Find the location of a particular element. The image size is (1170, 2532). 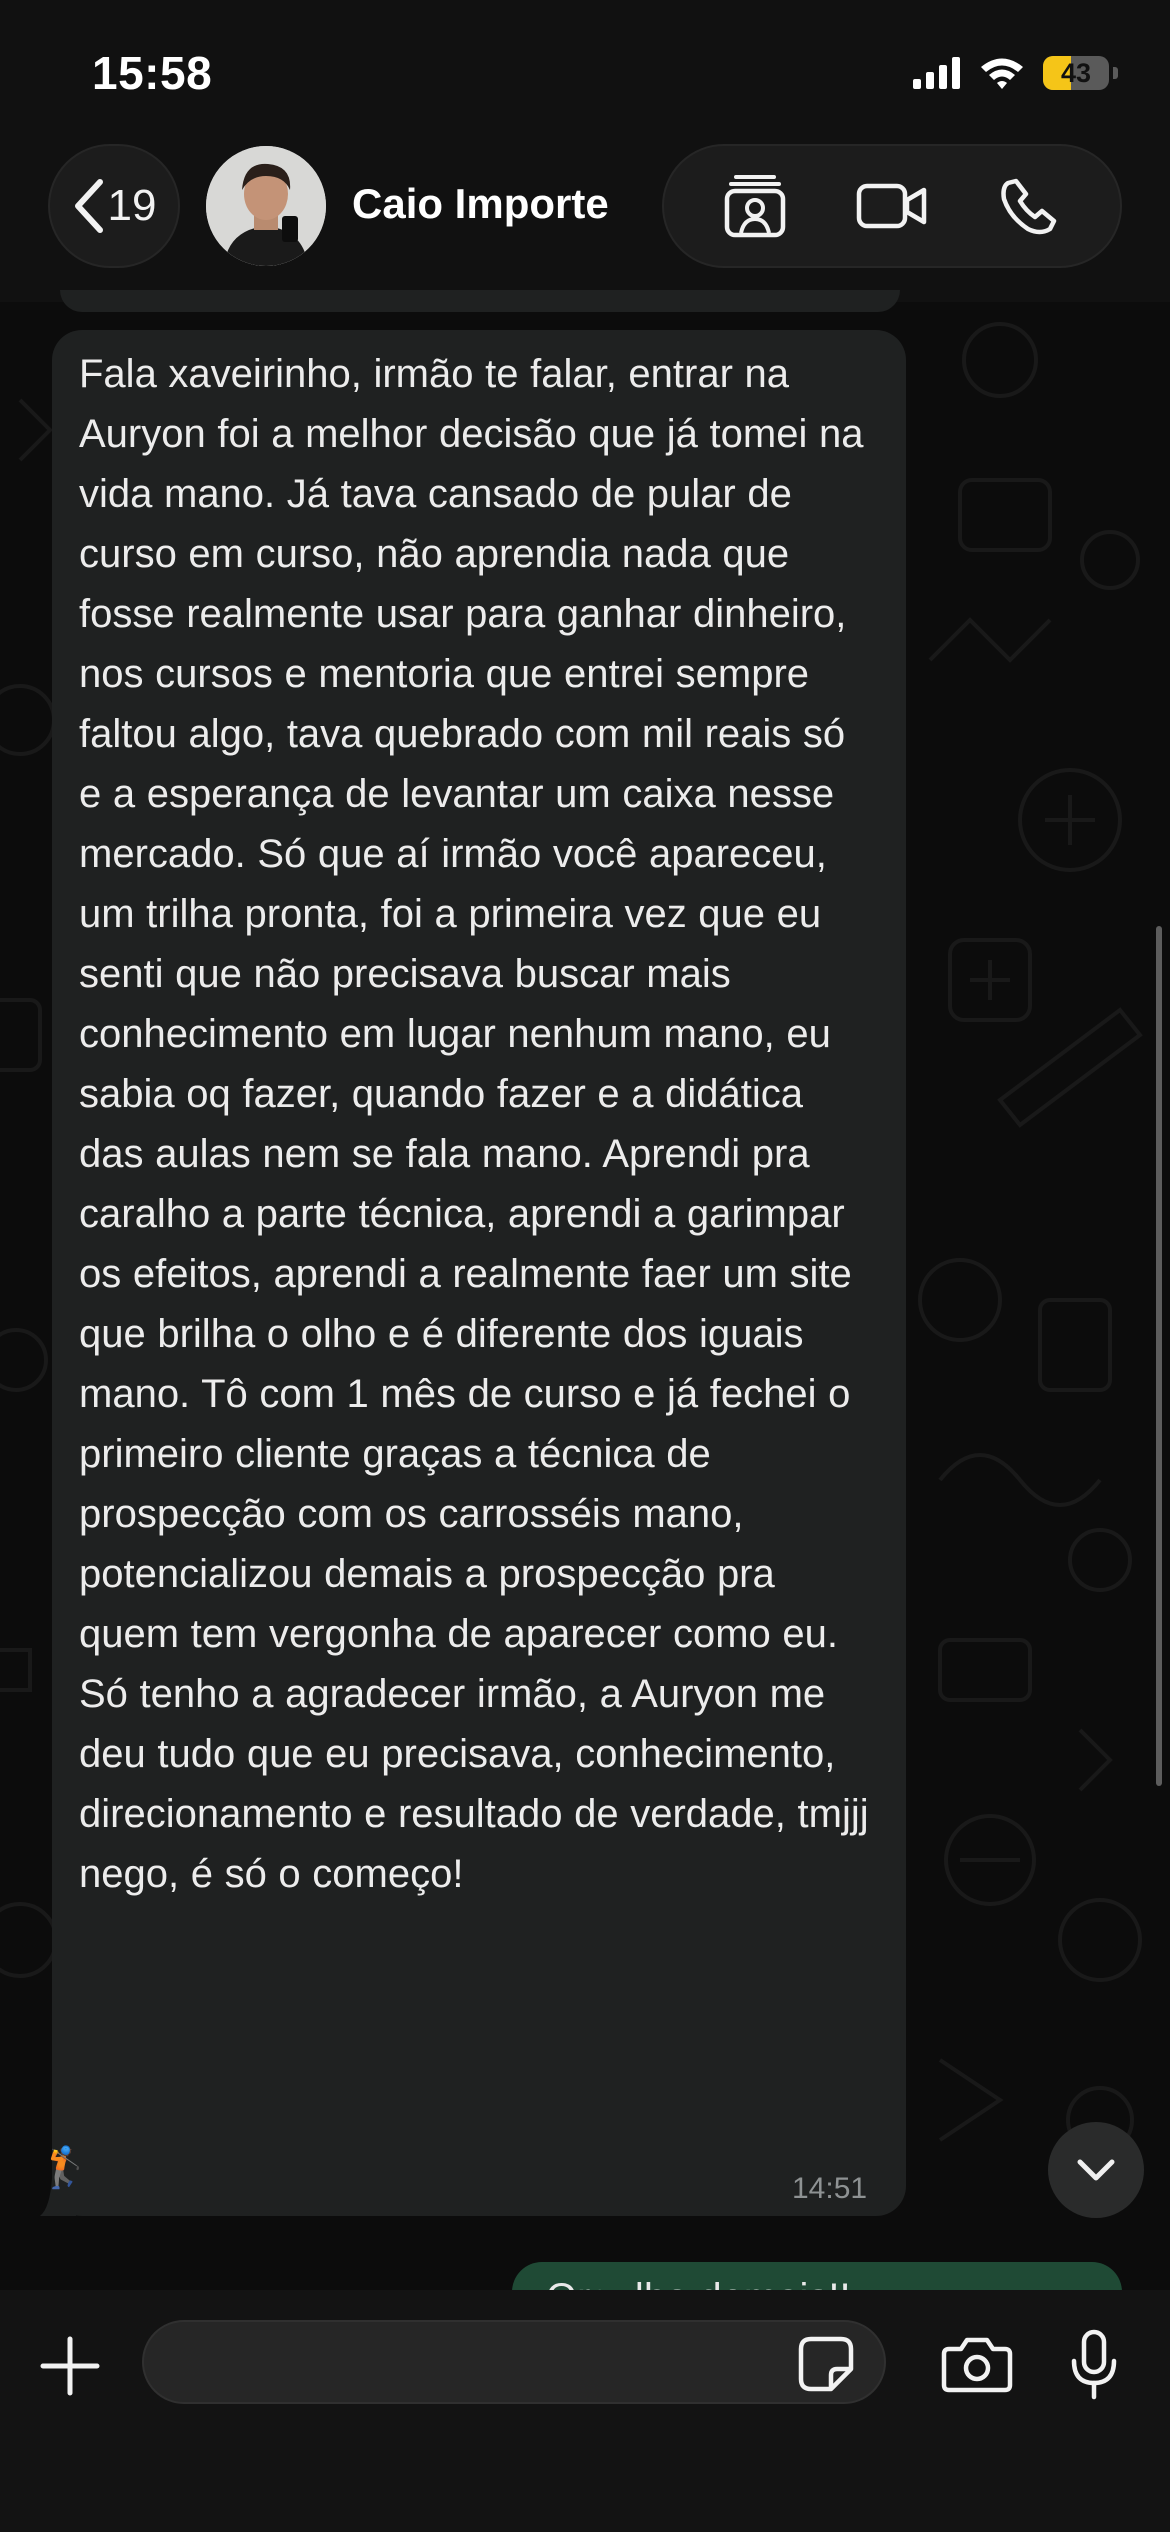

video-call-icon is located at coordinates (891, 206).